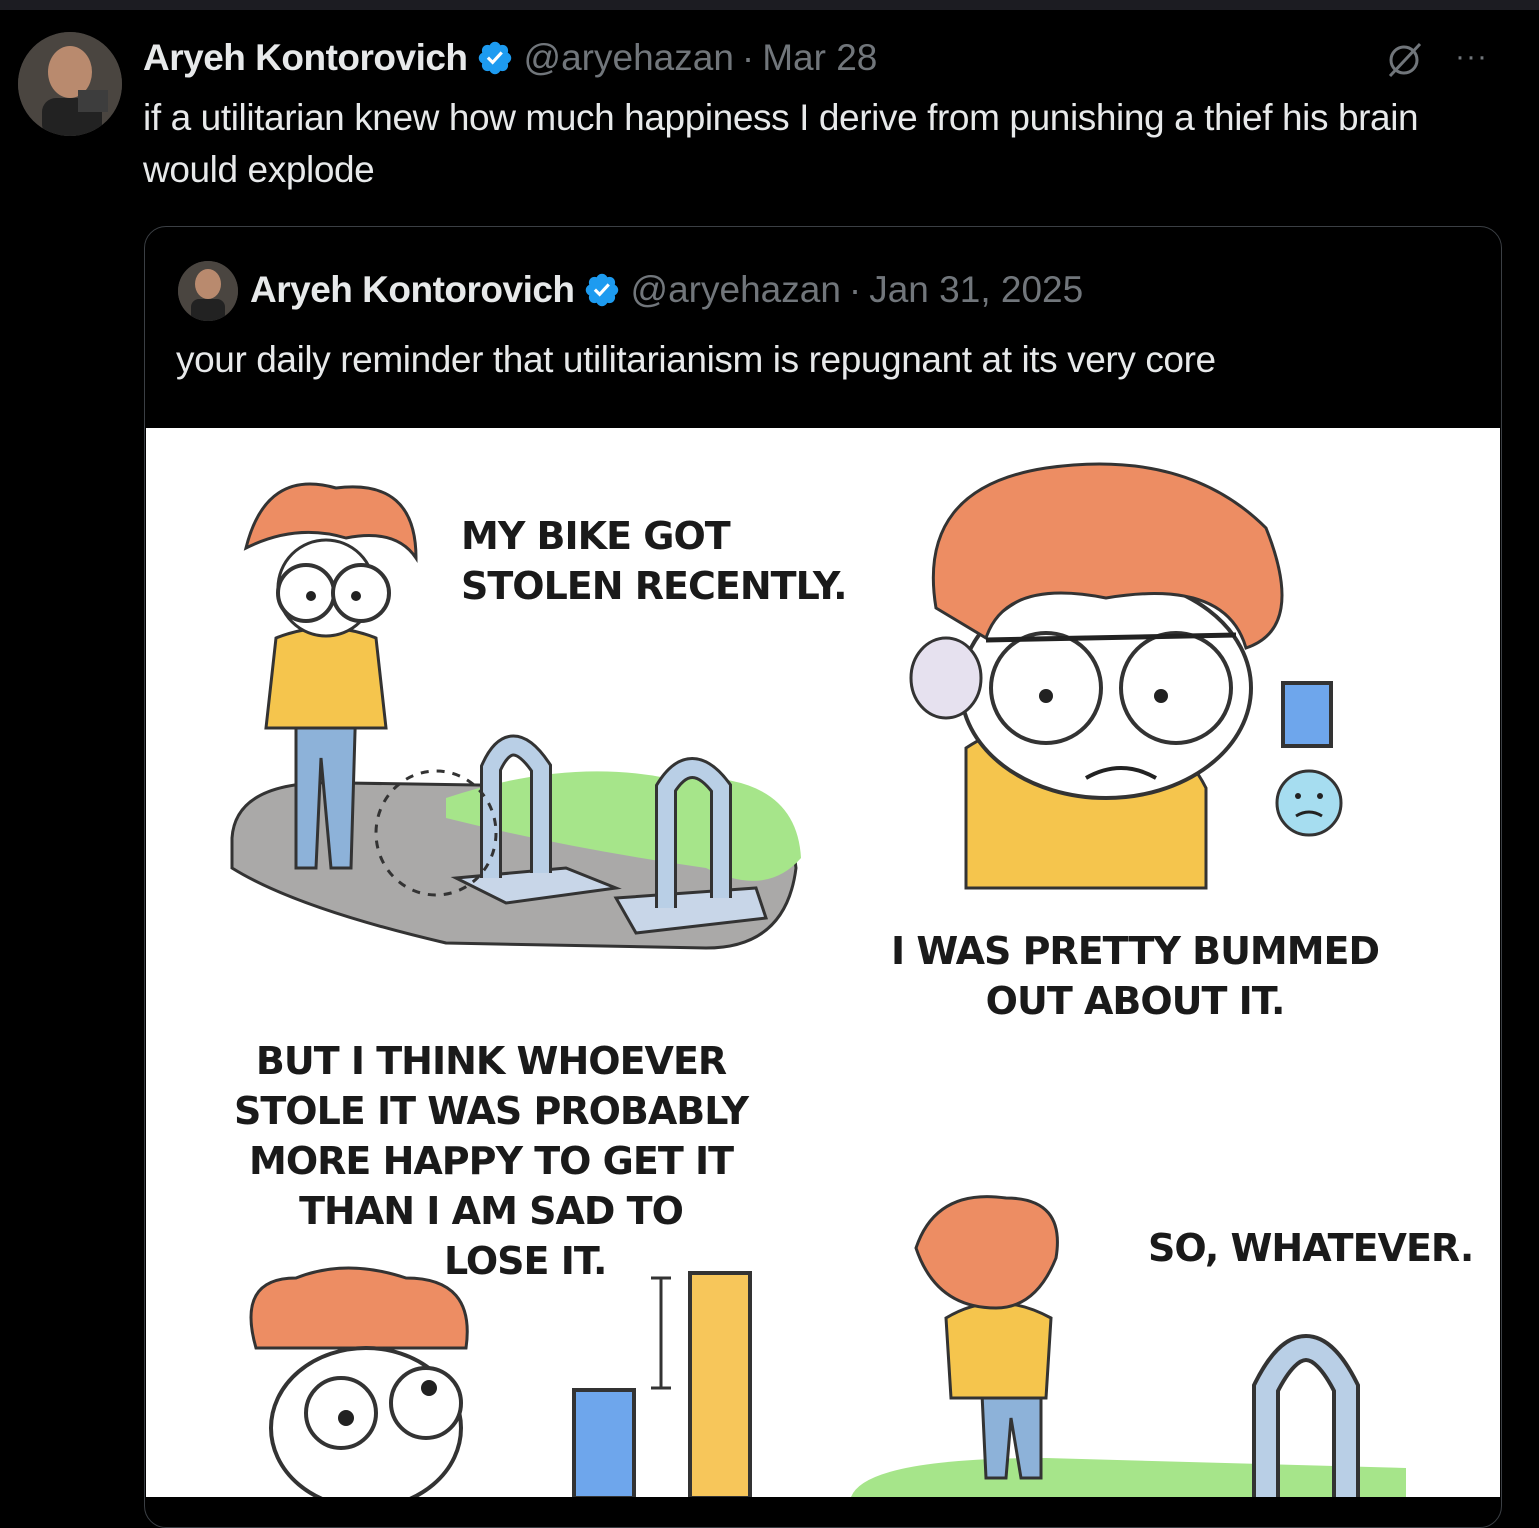 The height and width of the screenshot is (1528, 1539). Describe the element at coordinates (491, 1211) in the screenshot. I see `panel-3-caption-line: THAN I AM SAD TO` at that location.